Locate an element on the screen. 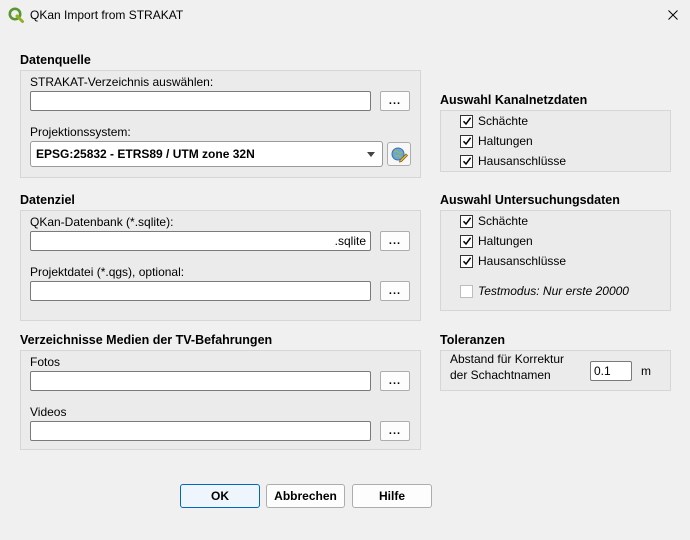  strakat-dir-label: STRAKAT-Verzeichnis auswählen: is located at coordinates (122, 82).